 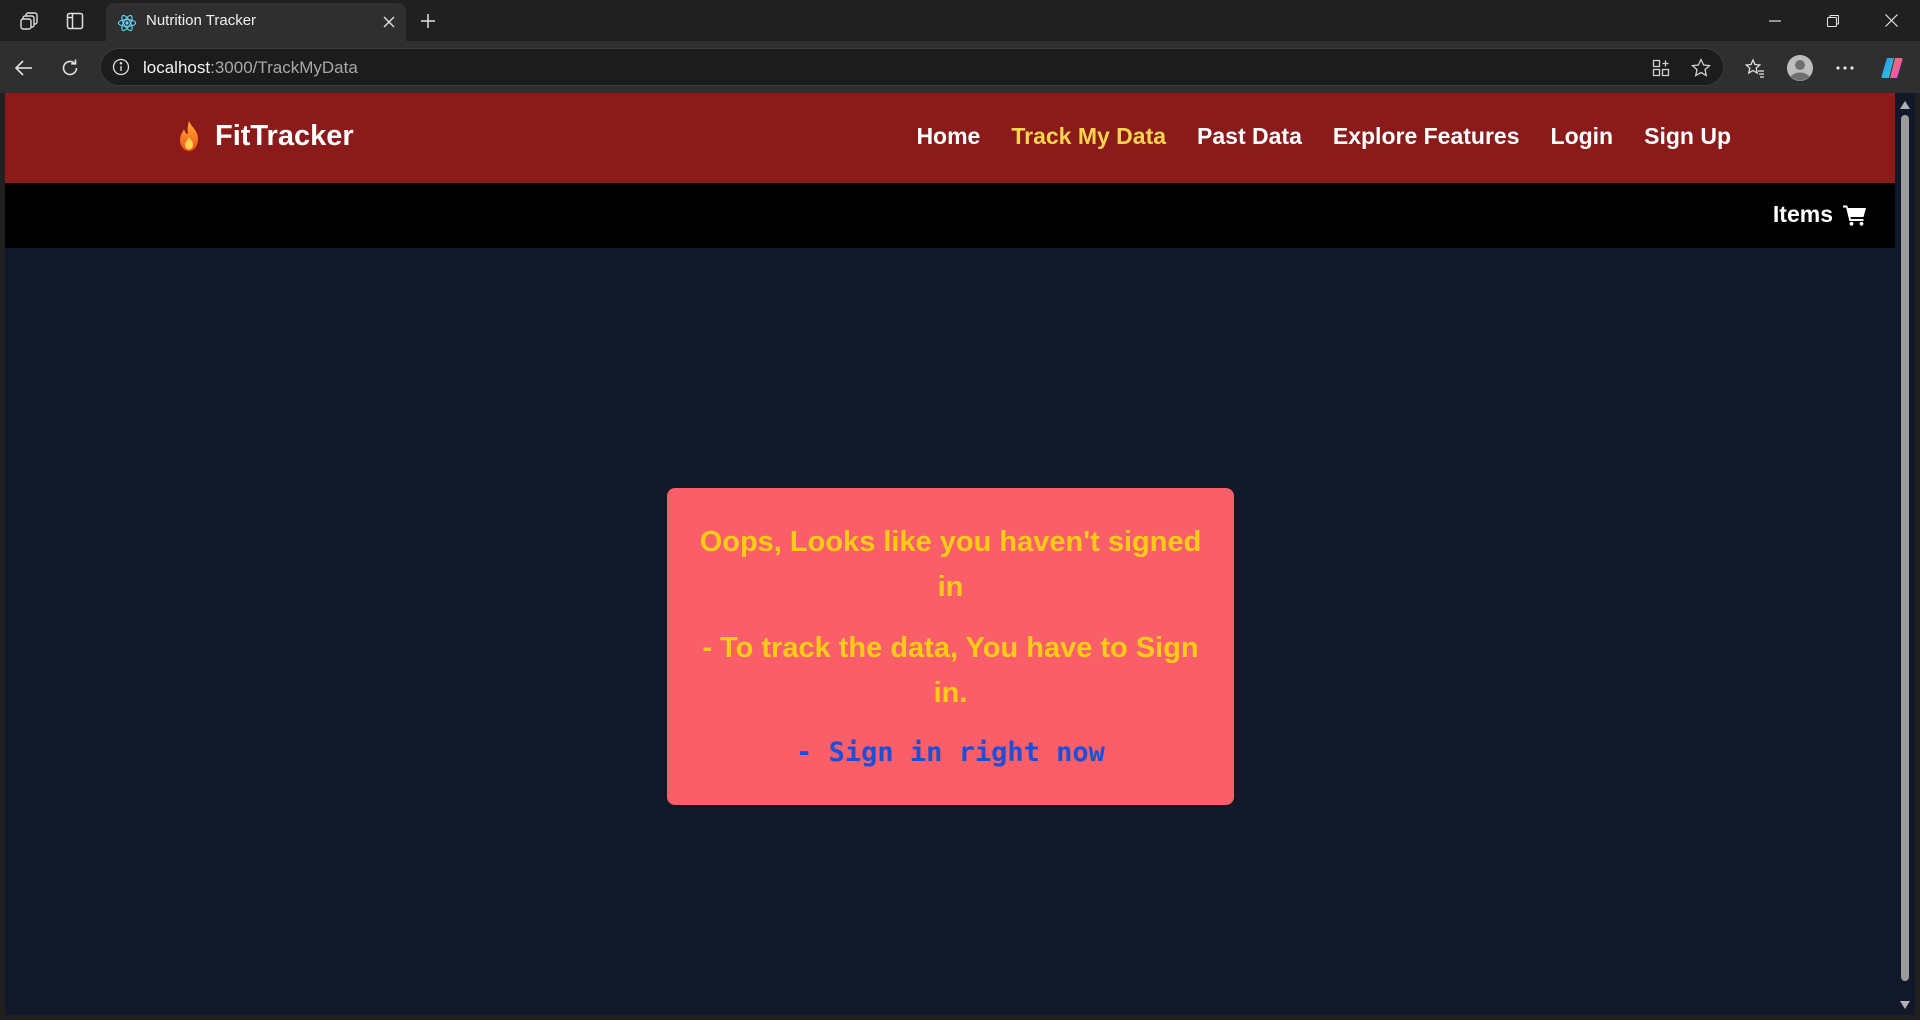 What do you see at coordinates (1755, 68) in the screenshot?
I see `favorites-icon` at bounding box center [1755, 68].